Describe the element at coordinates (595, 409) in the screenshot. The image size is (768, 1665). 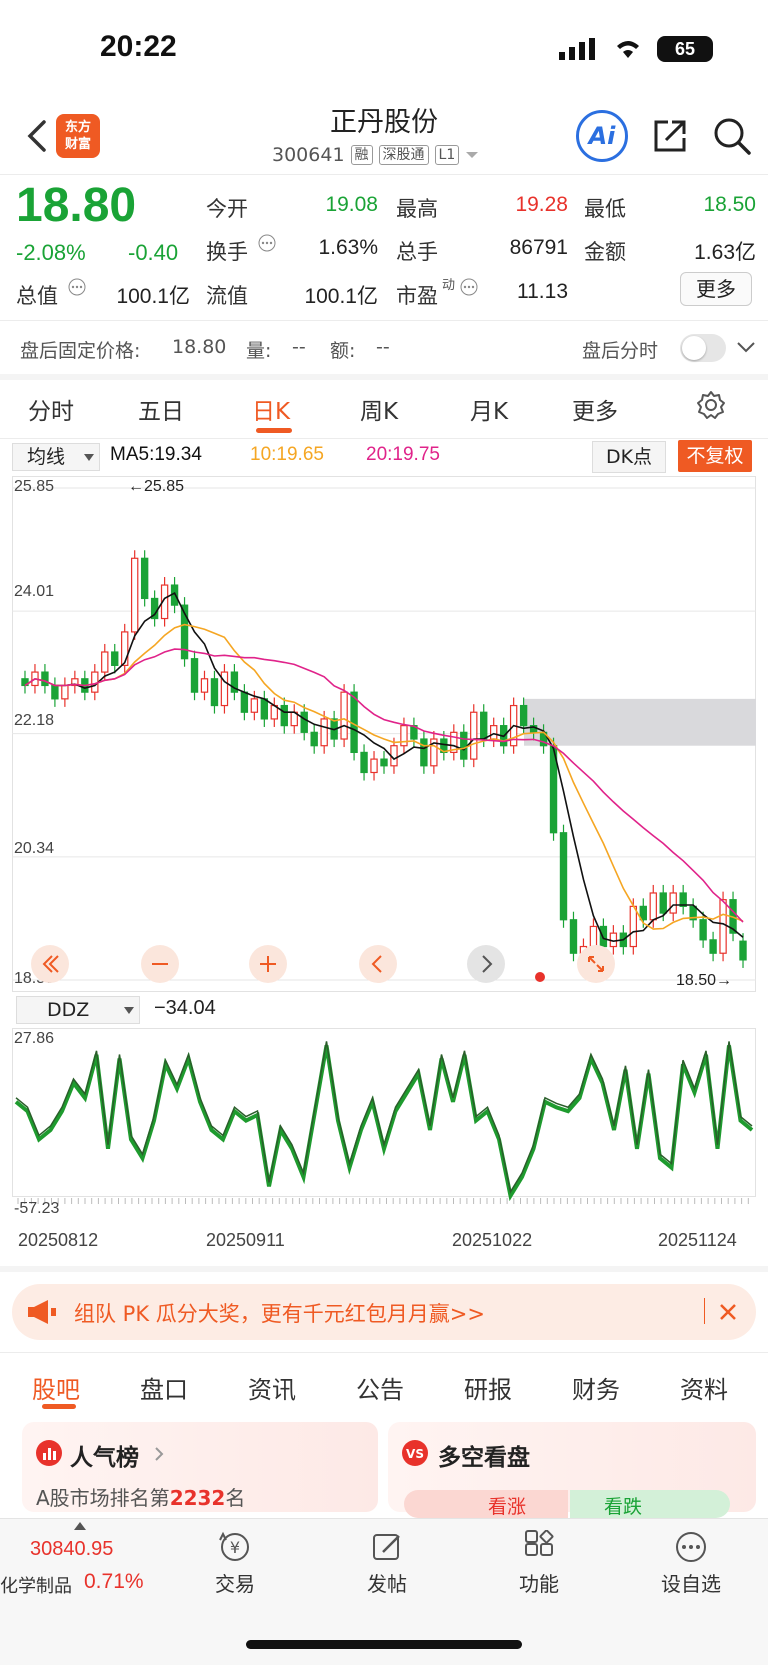
I see `tab-more-periods: 更多` at that location.